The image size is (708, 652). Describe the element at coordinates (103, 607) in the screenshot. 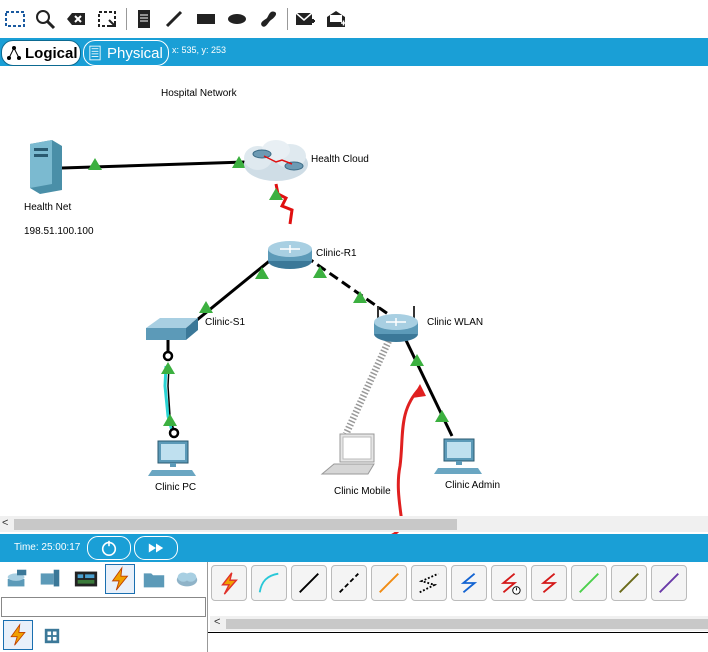

I see `device-search-input` at that location.